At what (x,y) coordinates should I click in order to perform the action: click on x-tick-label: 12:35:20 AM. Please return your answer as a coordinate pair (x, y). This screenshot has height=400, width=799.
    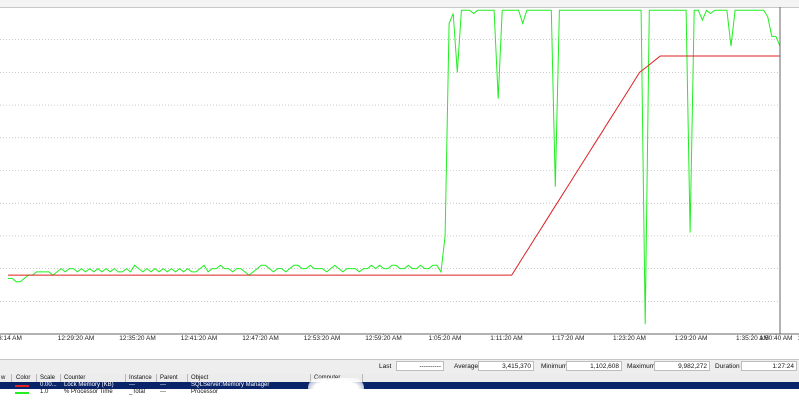
    Looking at the image, I should click on (137, 338).